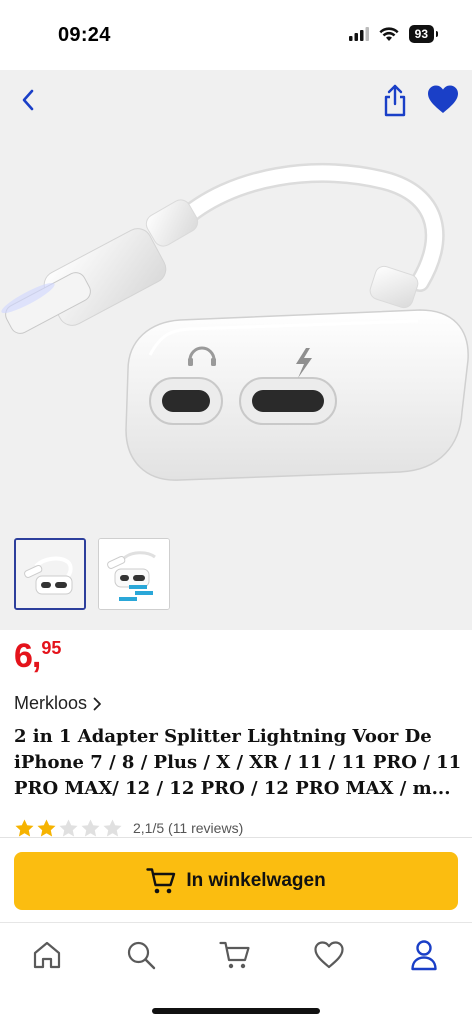 Image resolution: width=472 pixels, height=1024 pixels. I want to click on price-cents: 95, so click(51, 648).